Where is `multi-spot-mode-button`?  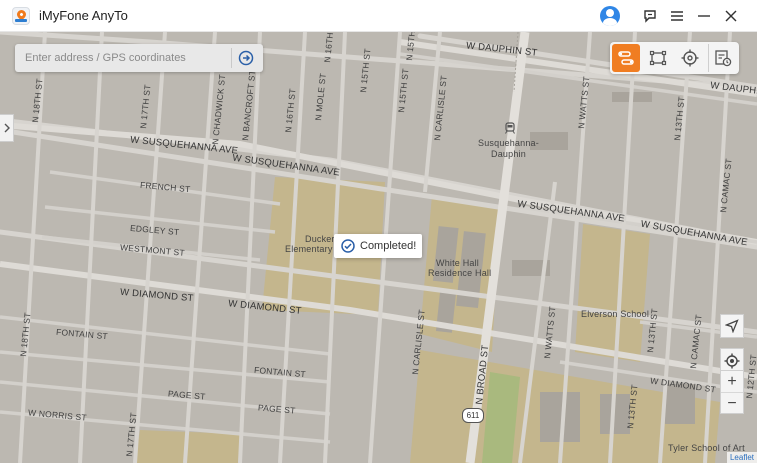
multi-spot-mode-button is located at coordinates (658, 58).